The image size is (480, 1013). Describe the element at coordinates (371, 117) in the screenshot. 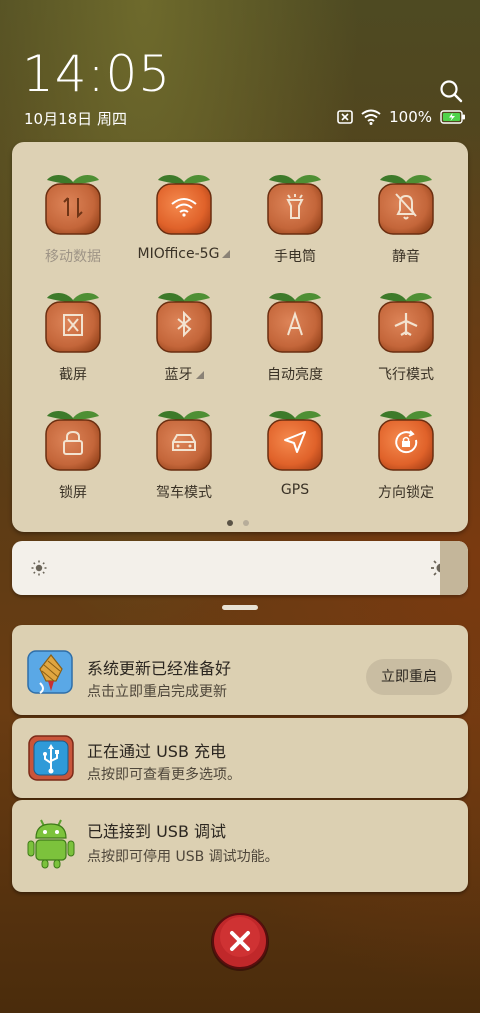

I see `wifi-signal-icon` at that location.